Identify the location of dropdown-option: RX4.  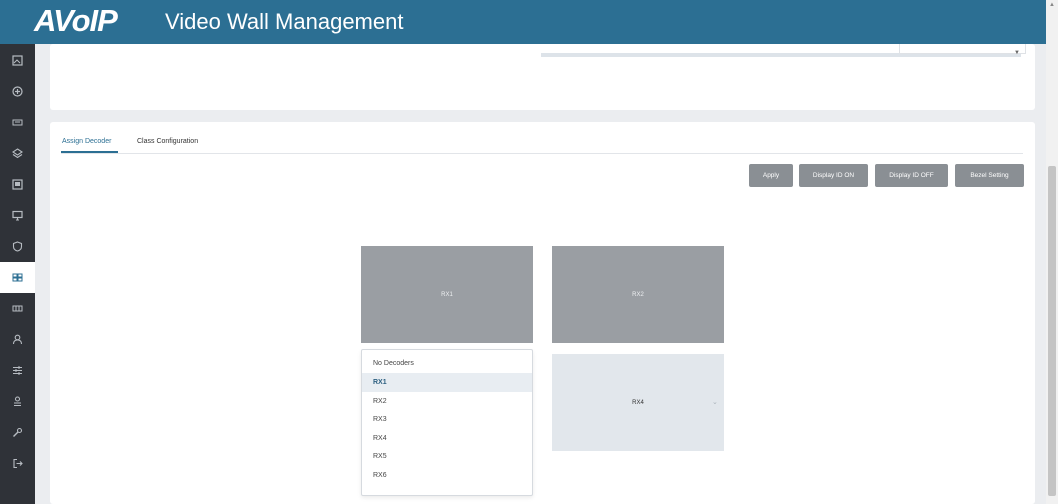
(447, 438).